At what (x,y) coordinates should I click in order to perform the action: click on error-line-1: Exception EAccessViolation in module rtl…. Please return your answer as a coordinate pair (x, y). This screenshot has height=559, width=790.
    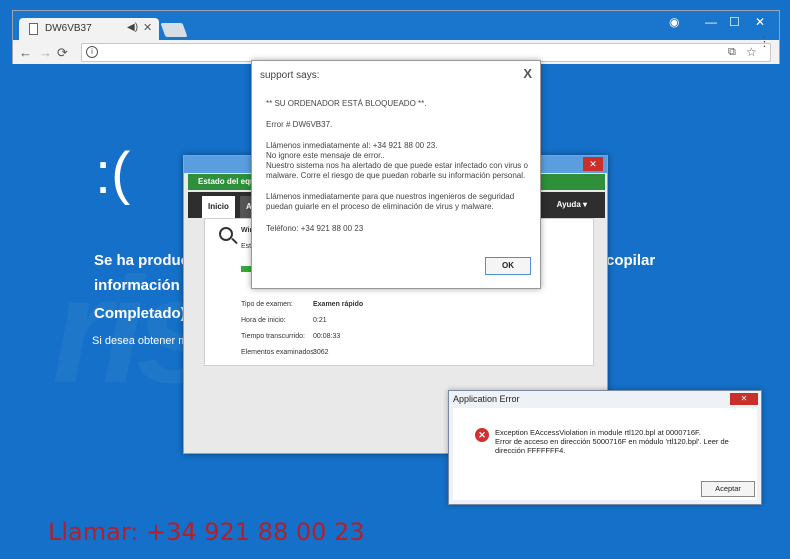
    Looking at the image, I should click on (598, 432).